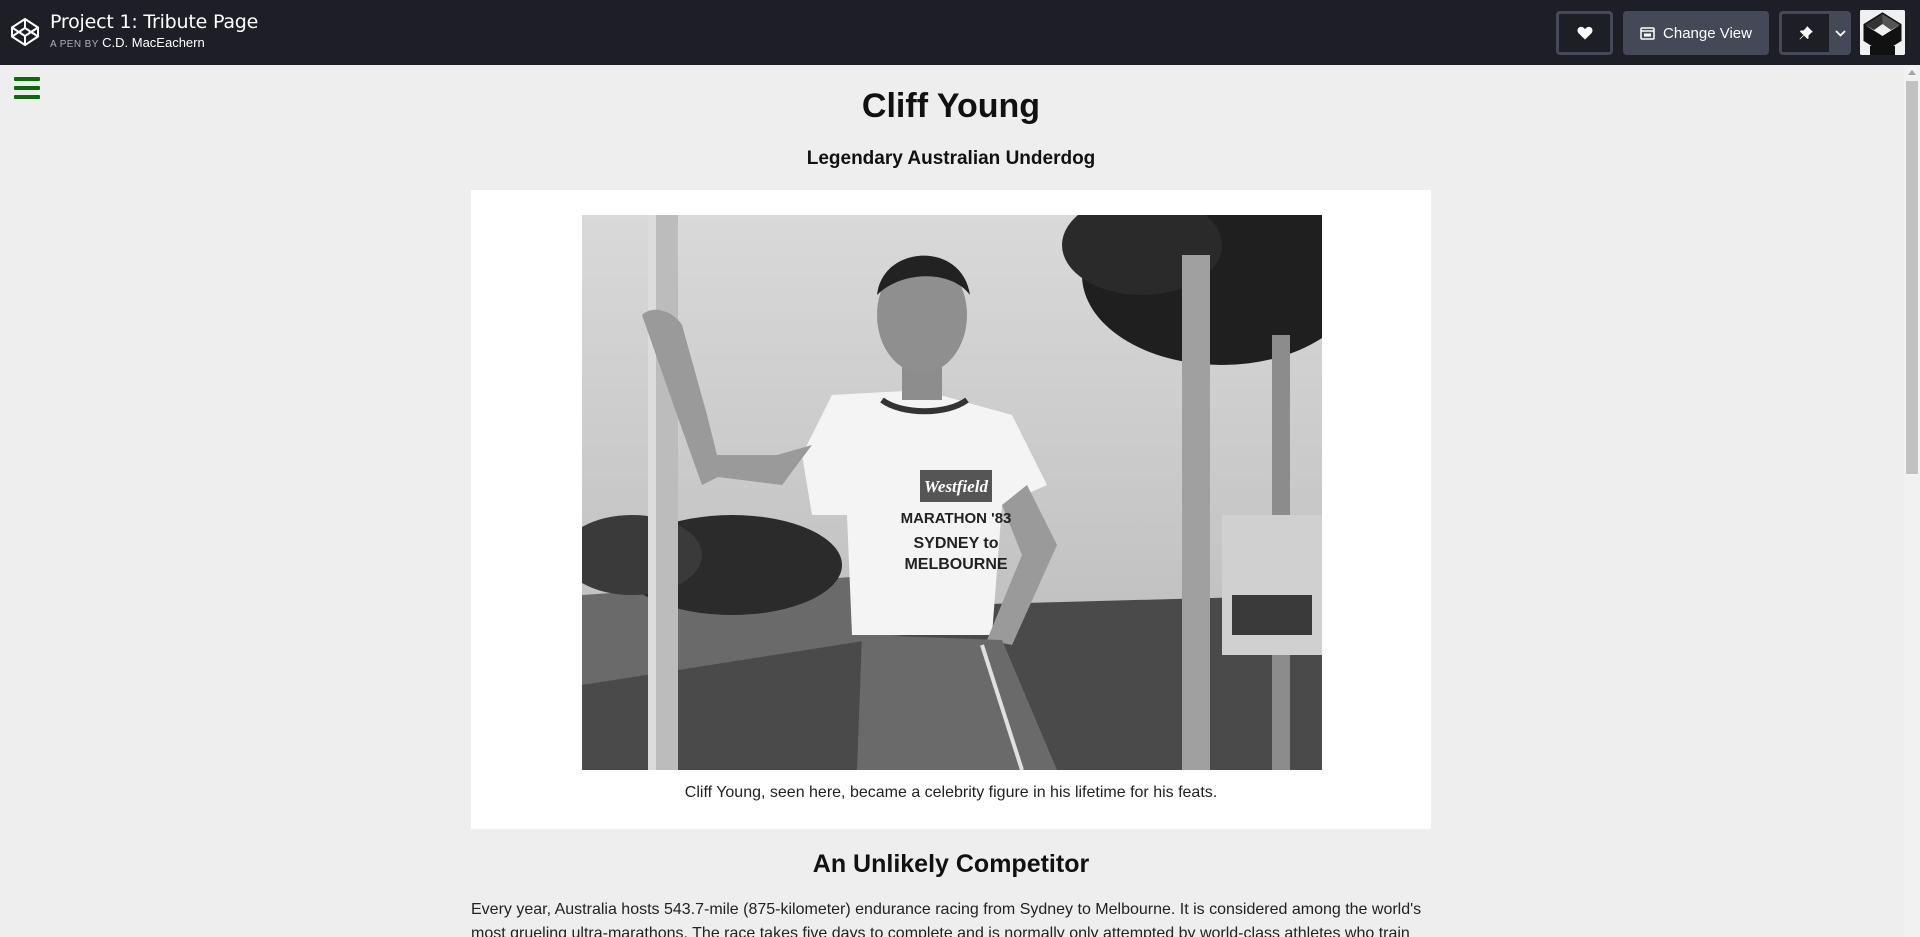 The image size is (1920, 937). I want to click on pin-button, so click(1804, 33).